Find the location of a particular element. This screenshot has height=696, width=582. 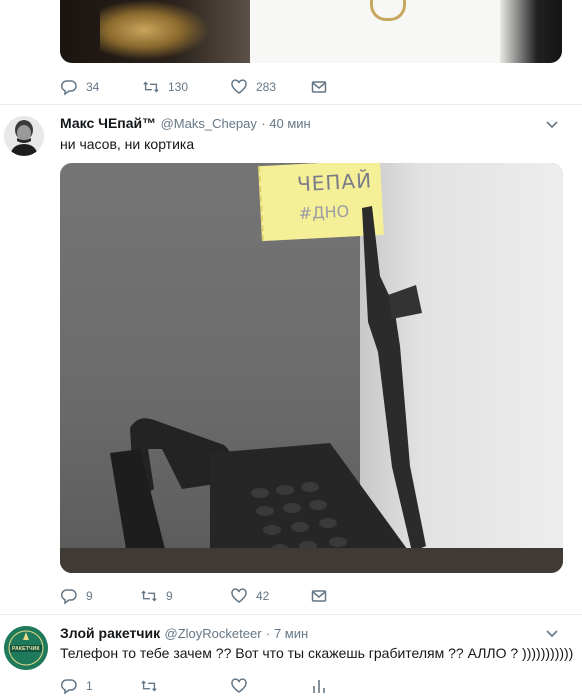

display-name: Злой ракетчик is located at coordinates (110, 633).